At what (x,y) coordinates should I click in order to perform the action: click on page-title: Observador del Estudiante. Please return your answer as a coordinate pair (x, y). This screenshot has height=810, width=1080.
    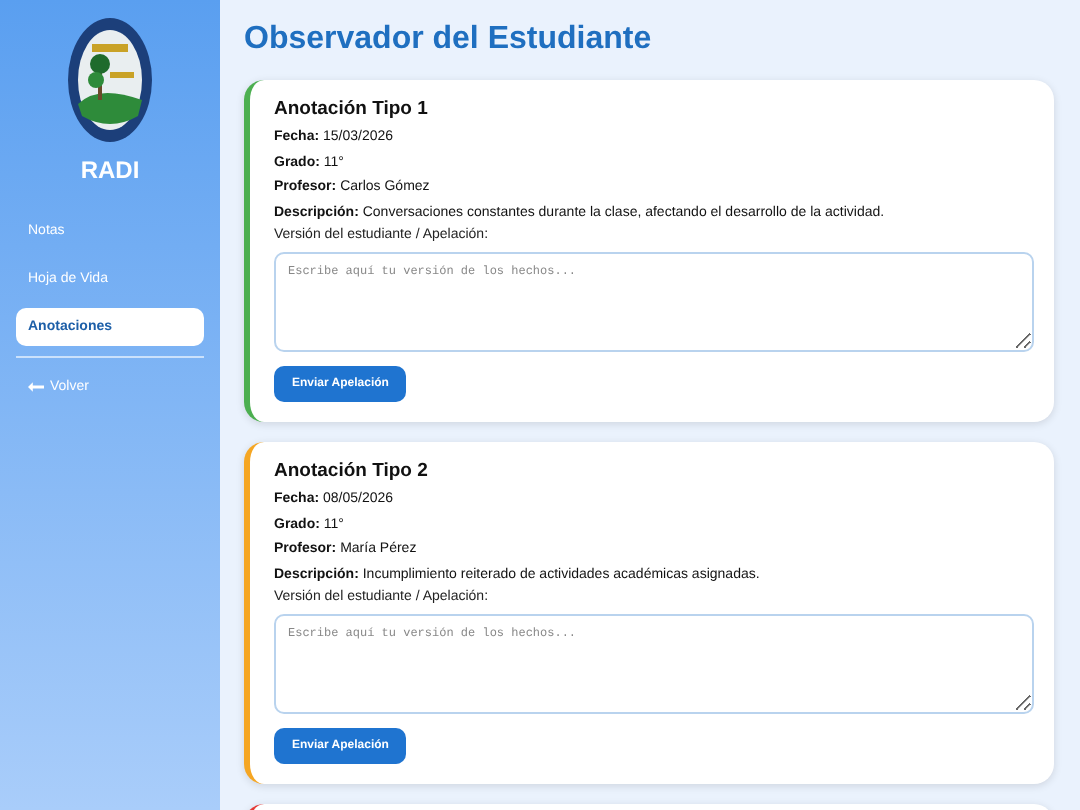
    Looking at the image, I should click on (449, 40).